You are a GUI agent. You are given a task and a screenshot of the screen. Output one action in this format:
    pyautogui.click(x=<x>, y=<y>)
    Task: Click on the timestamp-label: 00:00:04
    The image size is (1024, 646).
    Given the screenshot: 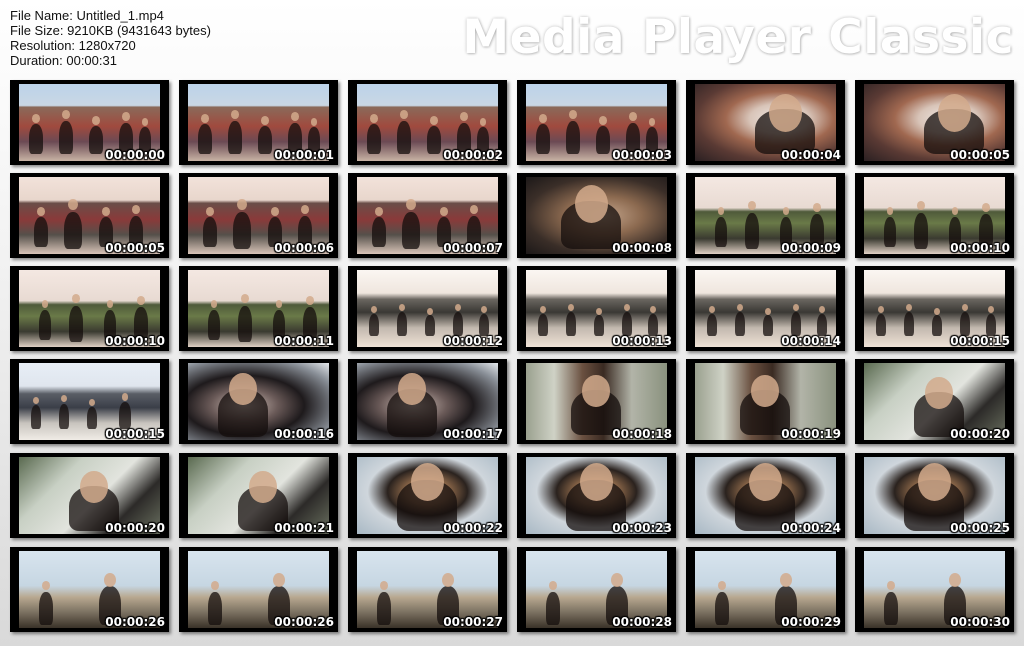 What is the action you would take?
    pyautogui.click(x=811, y=155)
    